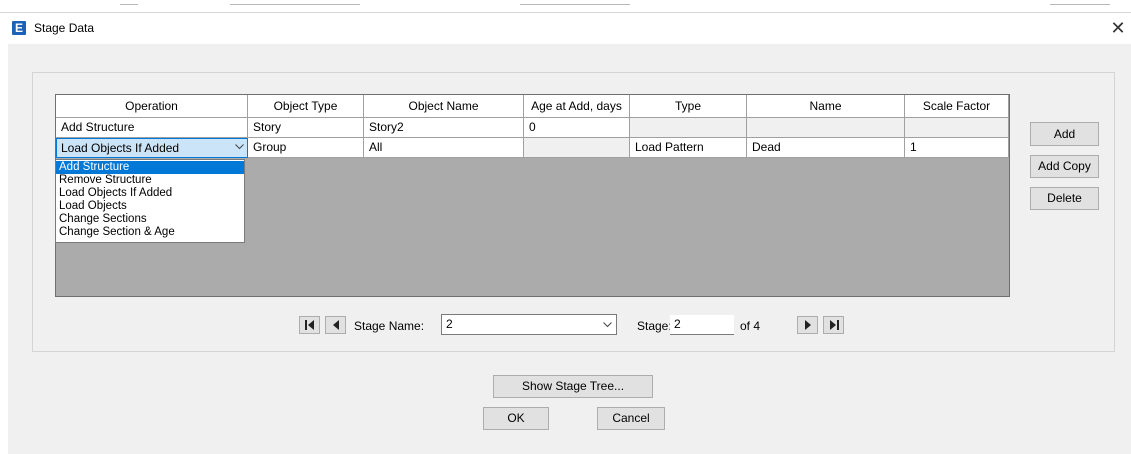 Image resolution: width=1131 pixels, height=454 pixels. I want to click on cancel-button: Cancel, so click(631, 418).